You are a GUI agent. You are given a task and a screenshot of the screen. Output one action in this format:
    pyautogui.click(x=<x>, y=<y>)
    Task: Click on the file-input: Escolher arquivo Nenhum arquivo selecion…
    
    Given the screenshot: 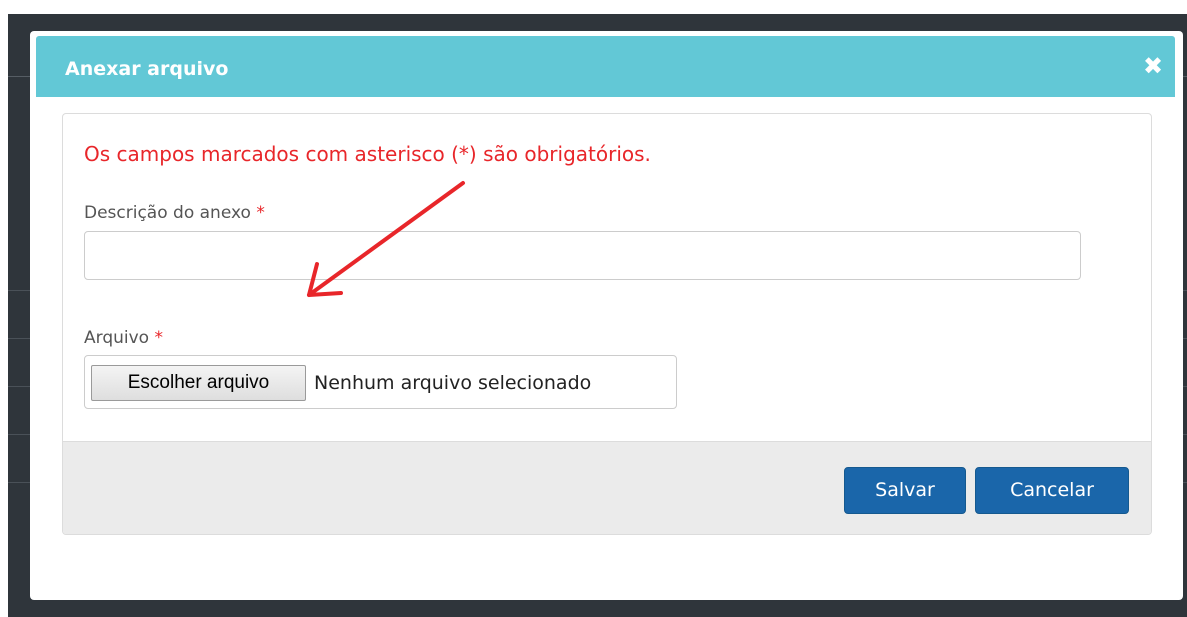 What is the action you would take?
    pyautogui.click(x=380, y=382)
    